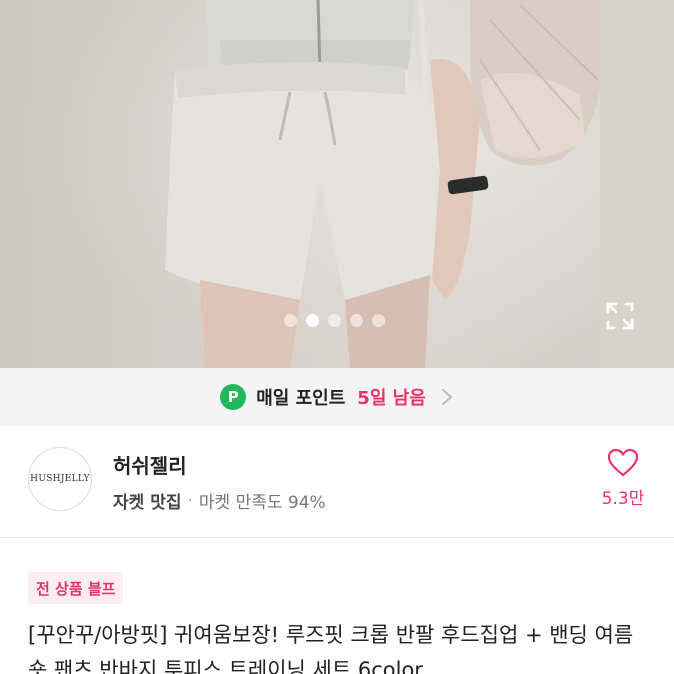 This screenshot has width=674, height=674. I want to click on daily-points-banner: P 매일 포인트 5일 남음, so click(337, 397).